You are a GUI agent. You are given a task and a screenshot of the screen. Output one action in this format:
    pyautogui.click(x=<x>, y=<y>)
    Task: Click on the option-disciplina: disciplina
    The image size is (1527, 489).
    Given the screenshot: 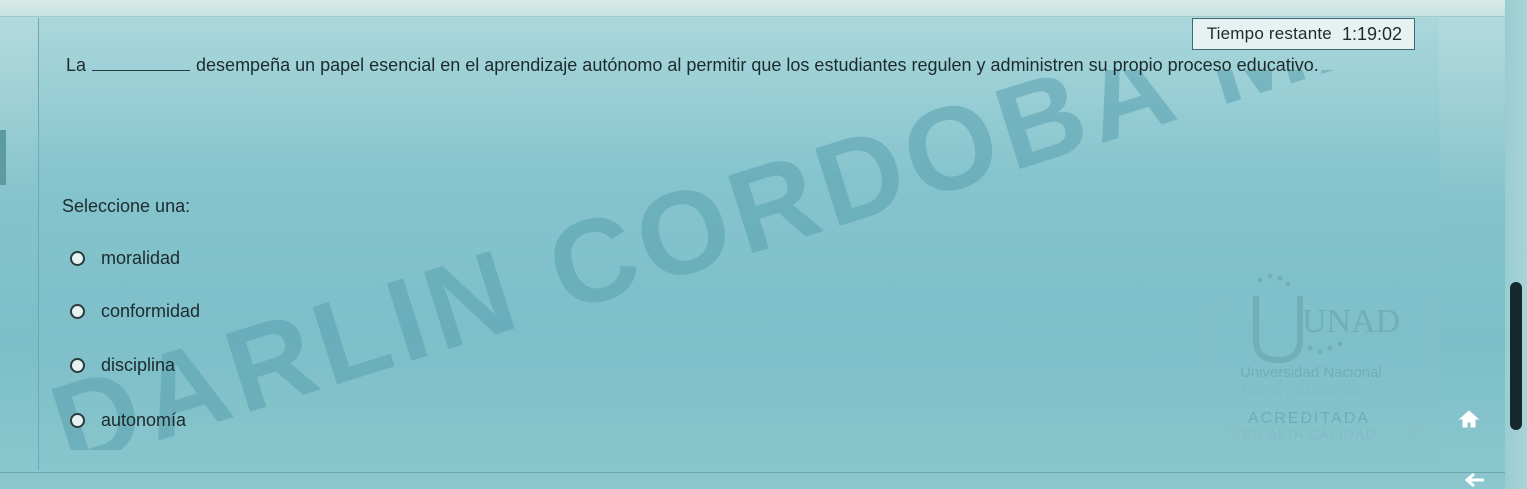 What is the action you would take?
    pyautogui.click(x=122, y=365)
    